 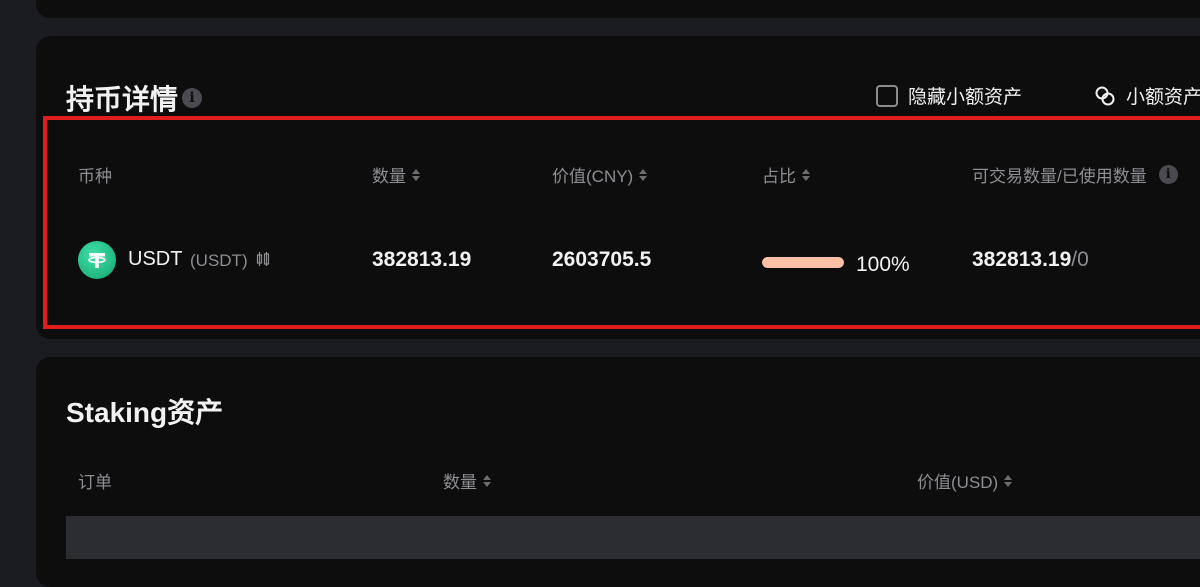 I want to click on staking-title-text: Staking资产, so click(x=145, y=412).